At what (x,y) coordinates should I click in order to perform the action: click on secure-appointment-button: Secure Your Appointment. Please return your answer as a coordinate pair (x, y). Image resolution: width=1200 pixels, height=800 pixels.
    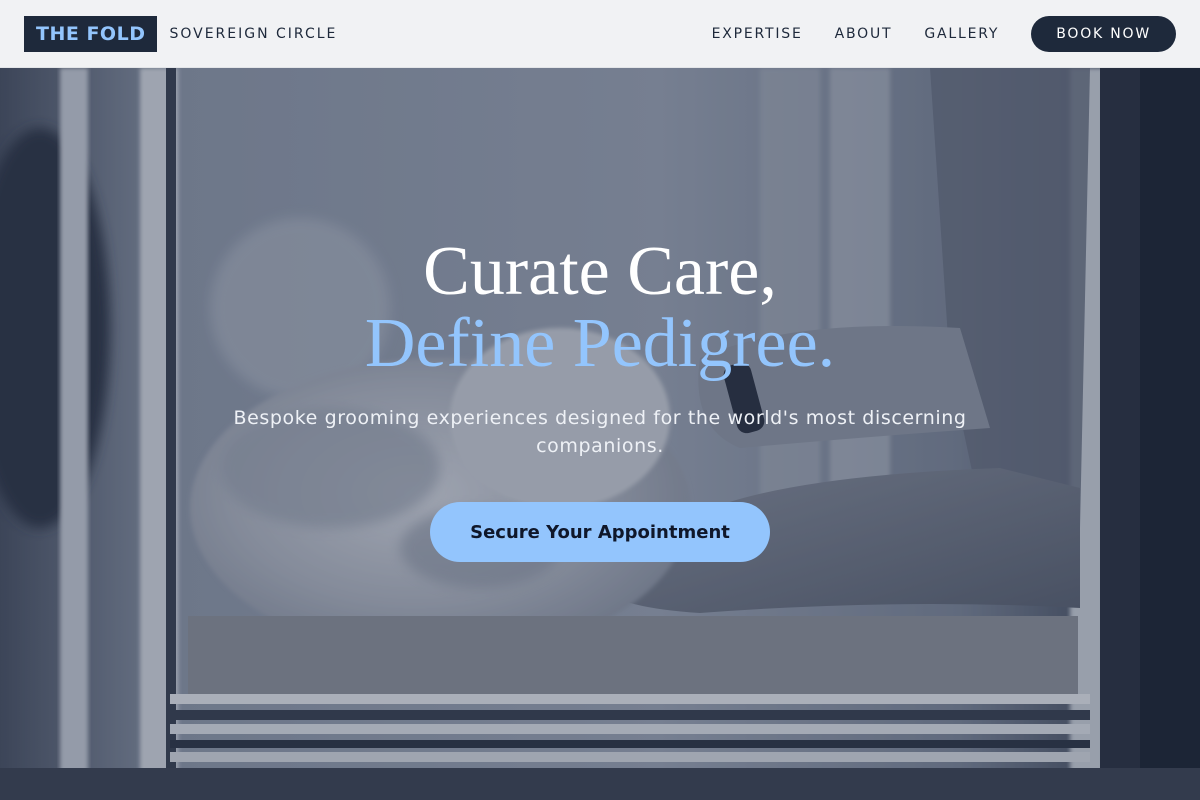
    Looking at the image, I should click on (600, 532).